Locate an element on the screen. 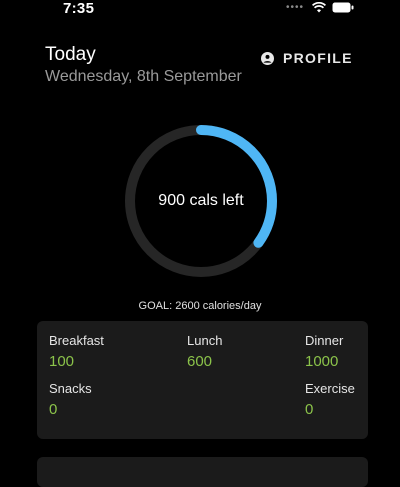 The width and height of the screenshot is (400, 487). calories-left-label: 900 cals left is located at coordinates (201, 200).